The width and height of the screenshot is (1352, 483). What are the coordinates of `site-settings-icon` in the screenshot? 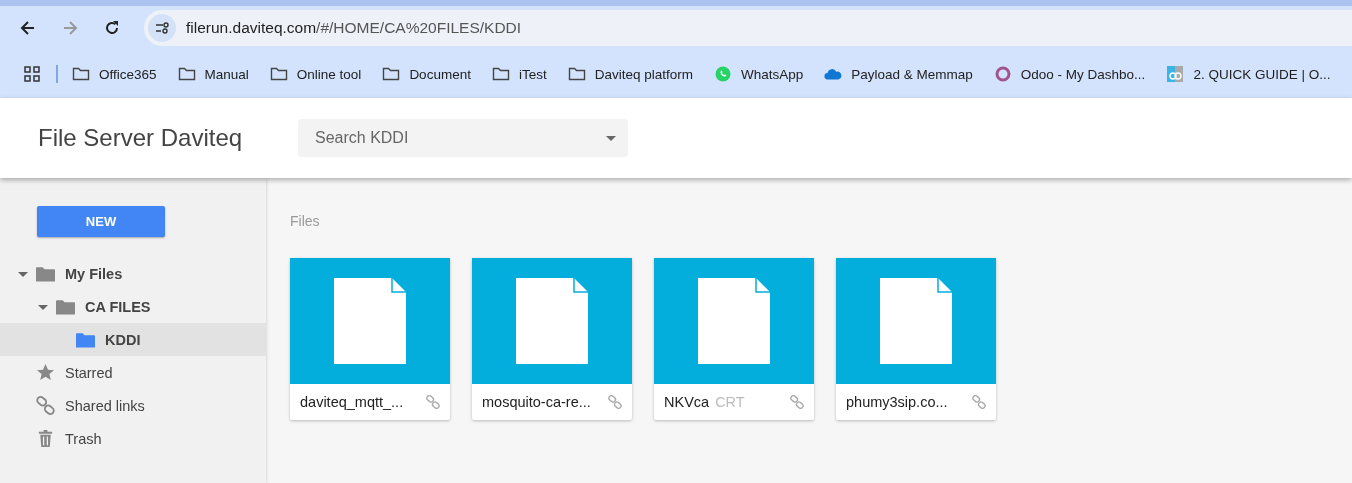 It's located at (162, 28).